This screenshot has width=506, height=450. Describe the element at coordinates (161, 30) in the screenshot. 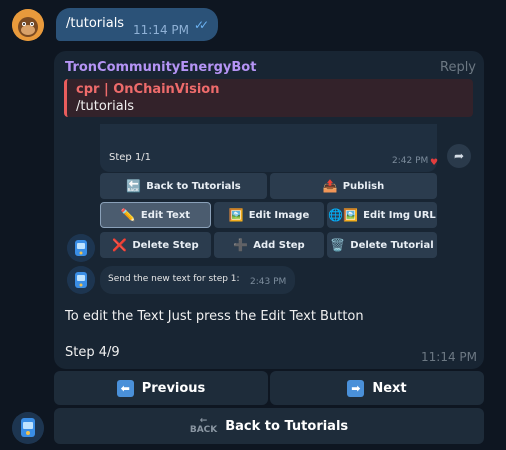

I see `outgoing-message-time: 11:14 PM` at that location.